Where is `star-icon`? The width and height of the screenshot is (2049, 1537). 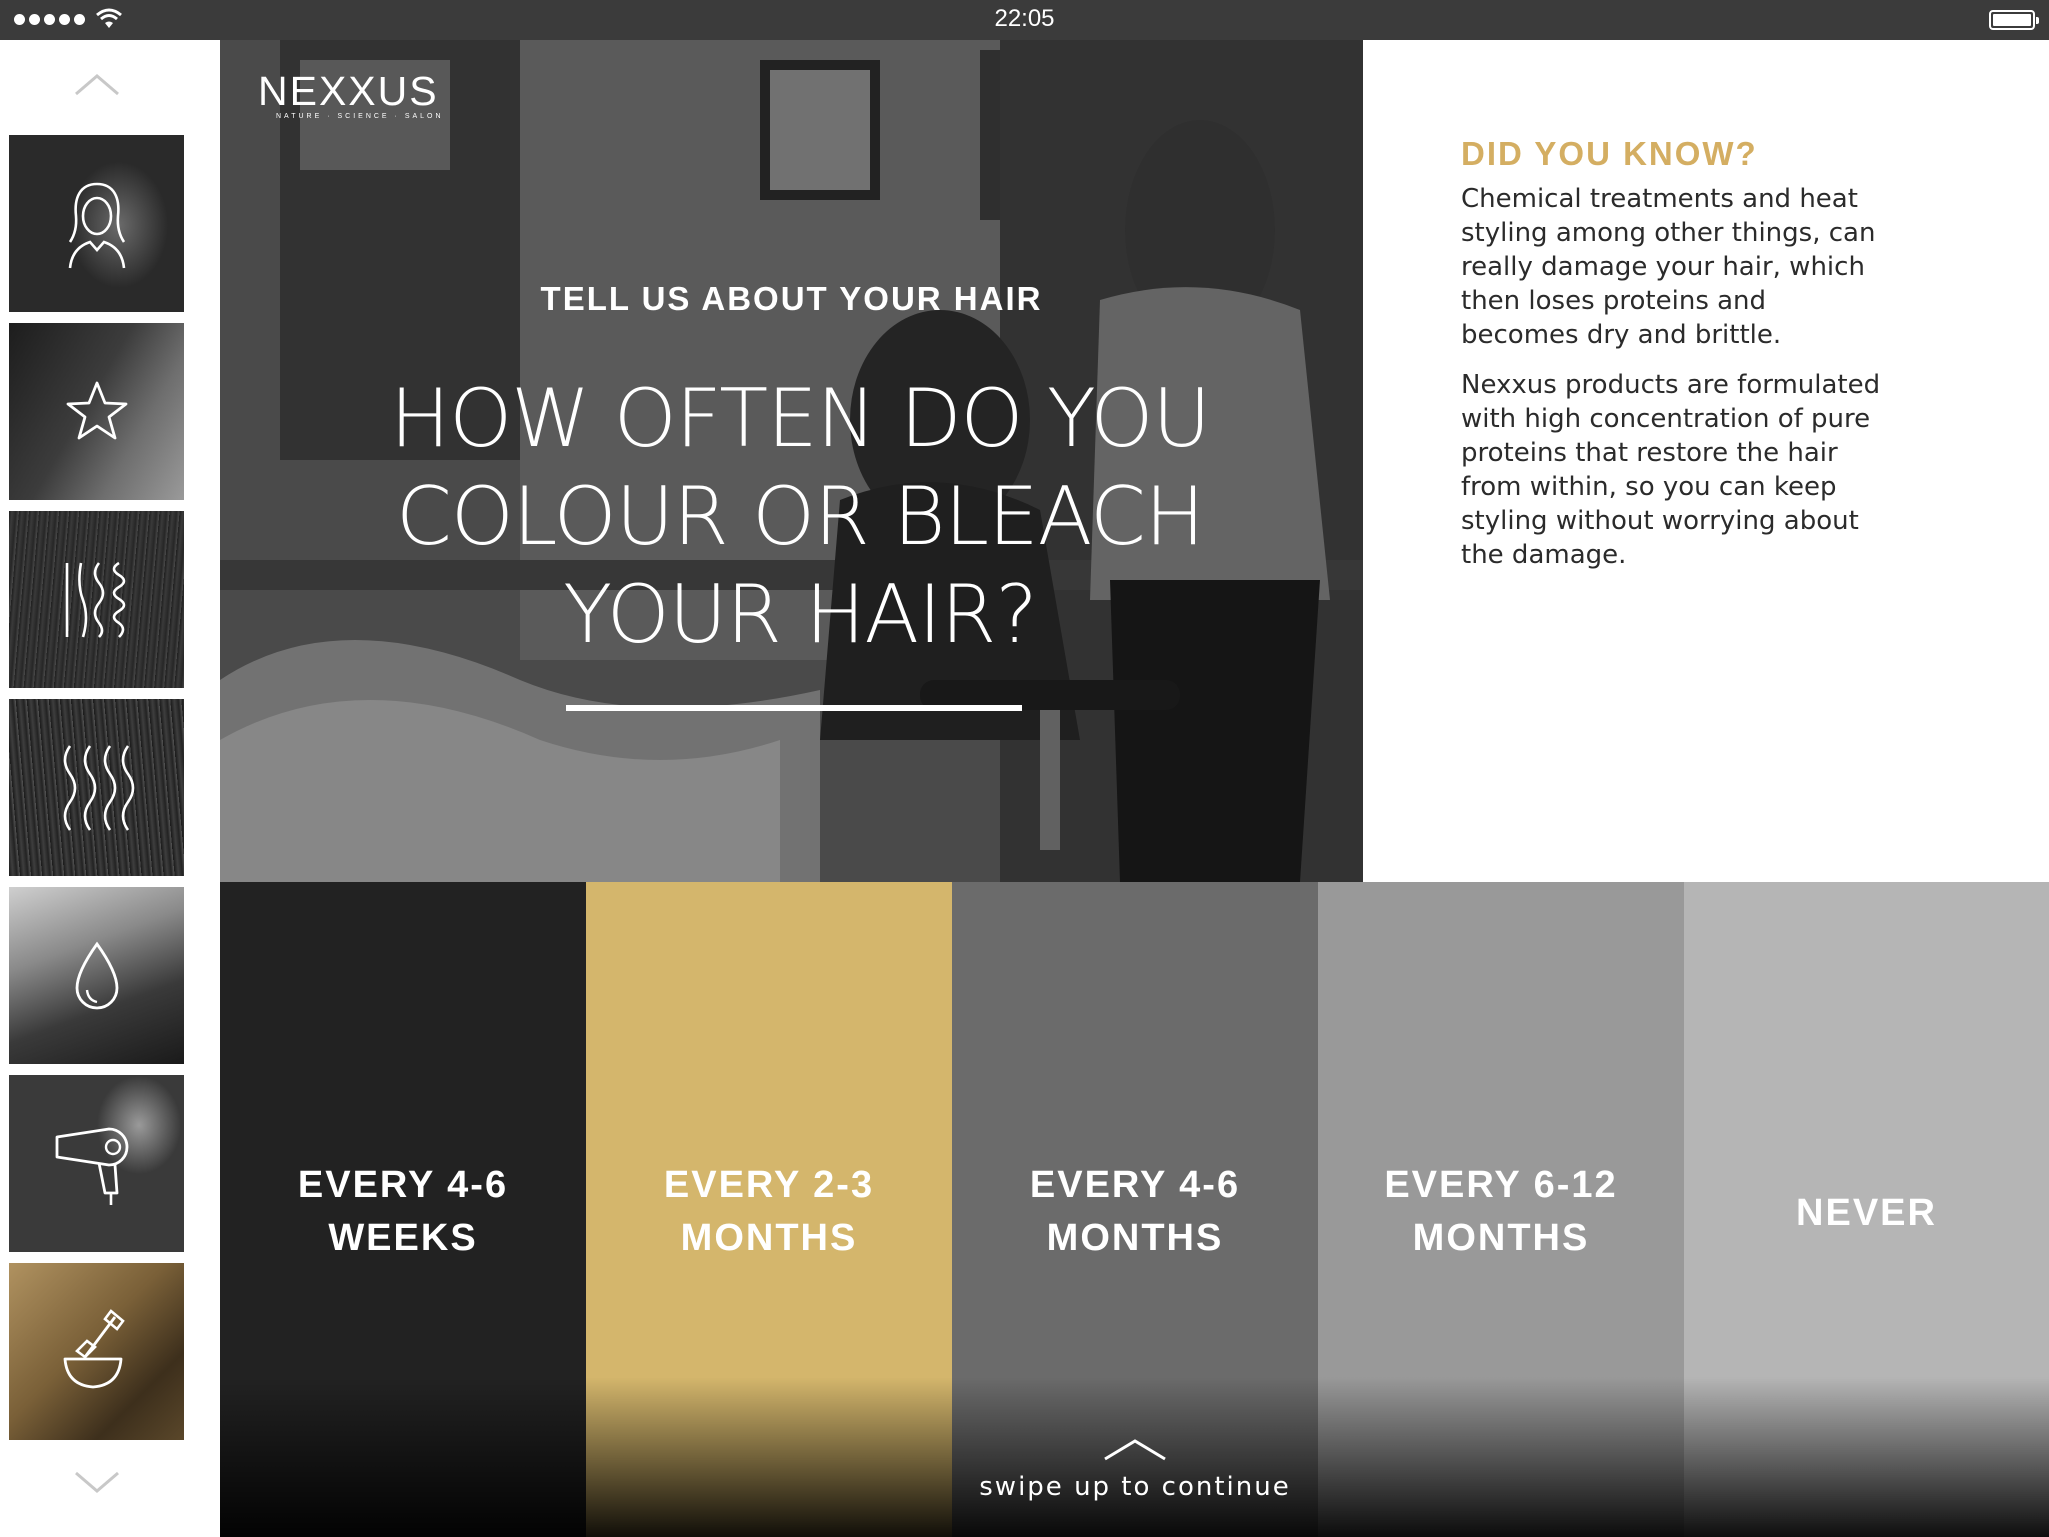
star-icon is located at coordinates (96, 410).